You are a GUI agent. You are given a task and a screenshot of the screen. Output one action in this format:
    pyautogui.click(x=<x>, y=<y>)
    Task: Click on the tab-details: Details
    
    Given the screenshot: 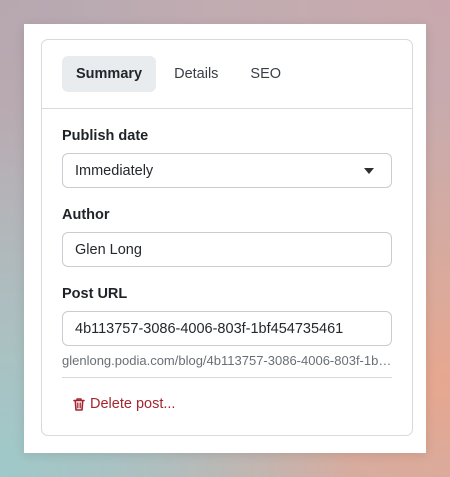 What is the action you would take?
    pyautogui.click(x=196, y=74)
    